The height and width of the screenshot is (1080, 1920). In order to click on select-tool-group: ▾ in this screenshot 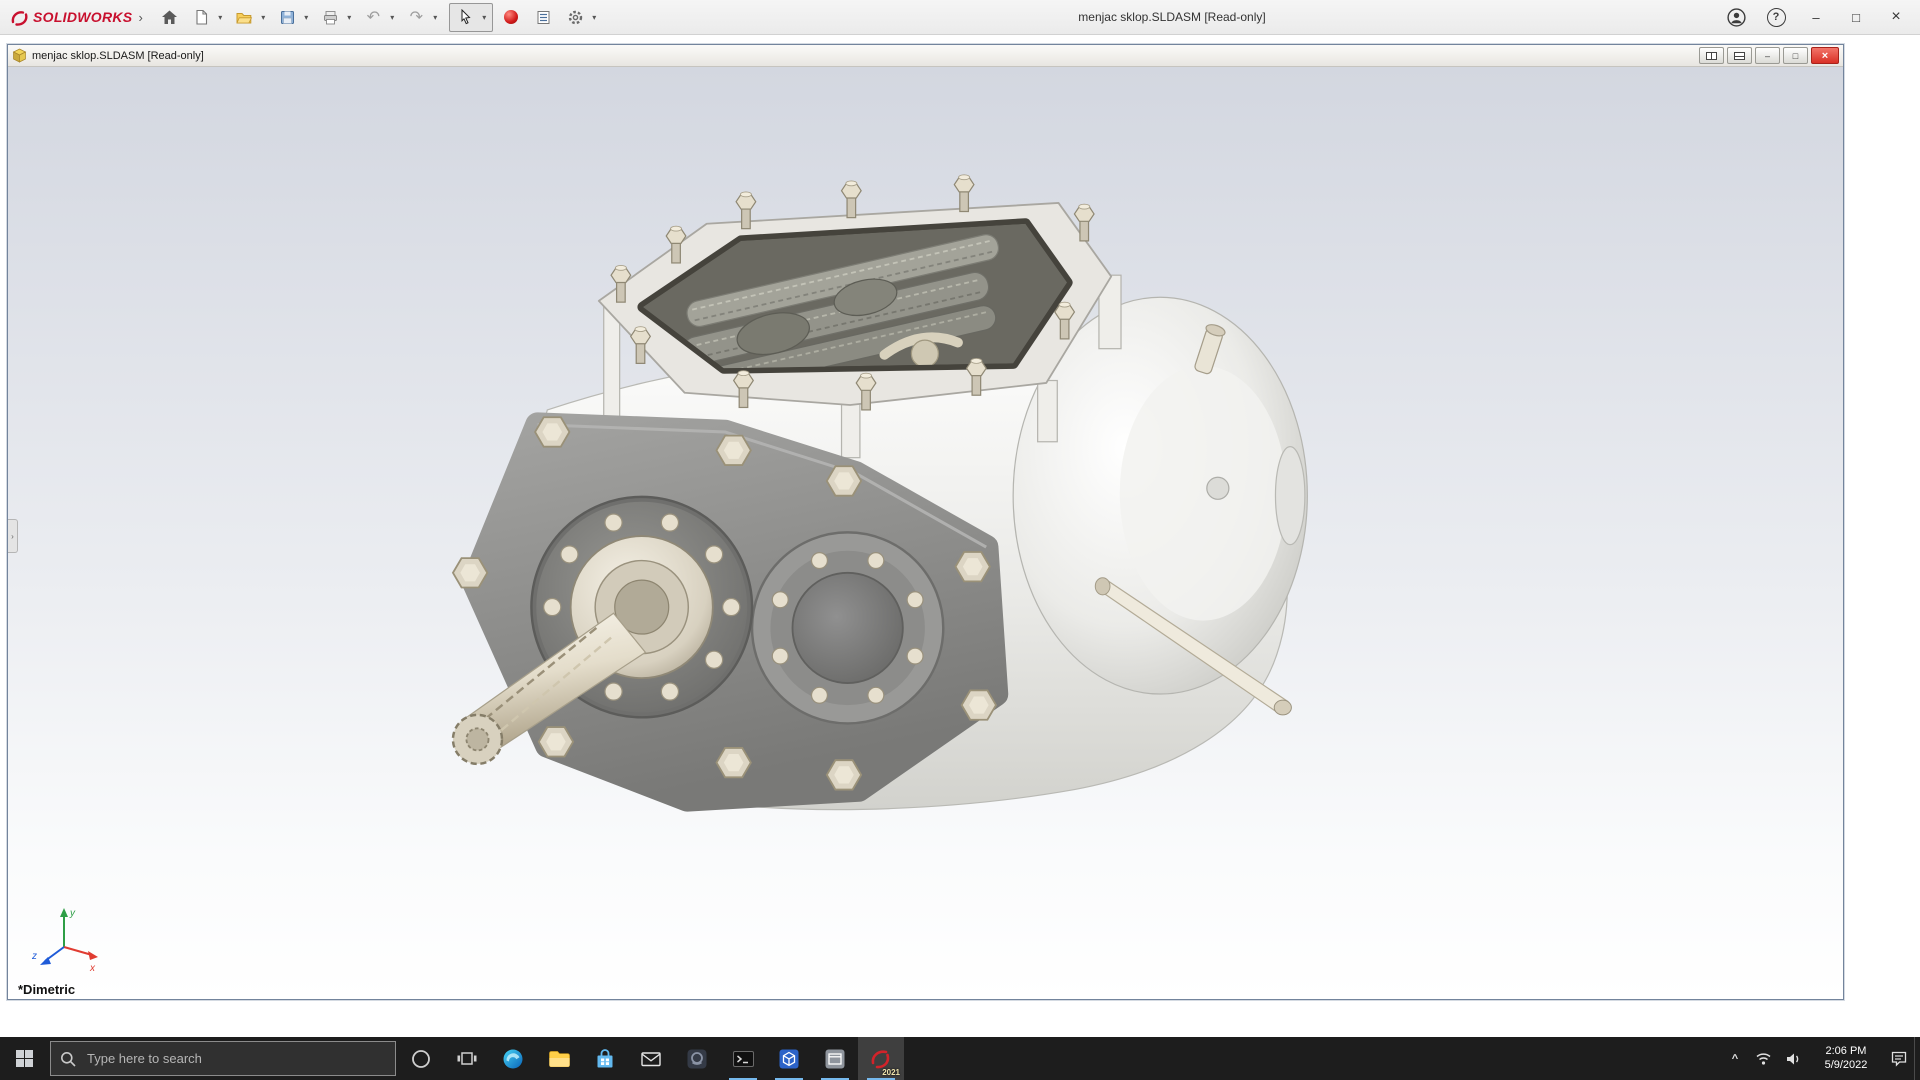, I will do `click(470, 17)`.